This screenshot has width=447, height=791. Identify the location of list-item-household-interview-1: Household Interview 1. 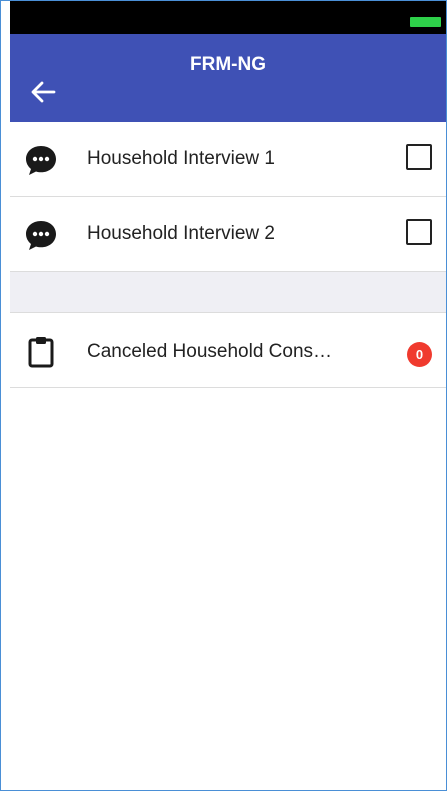
(228, 159).